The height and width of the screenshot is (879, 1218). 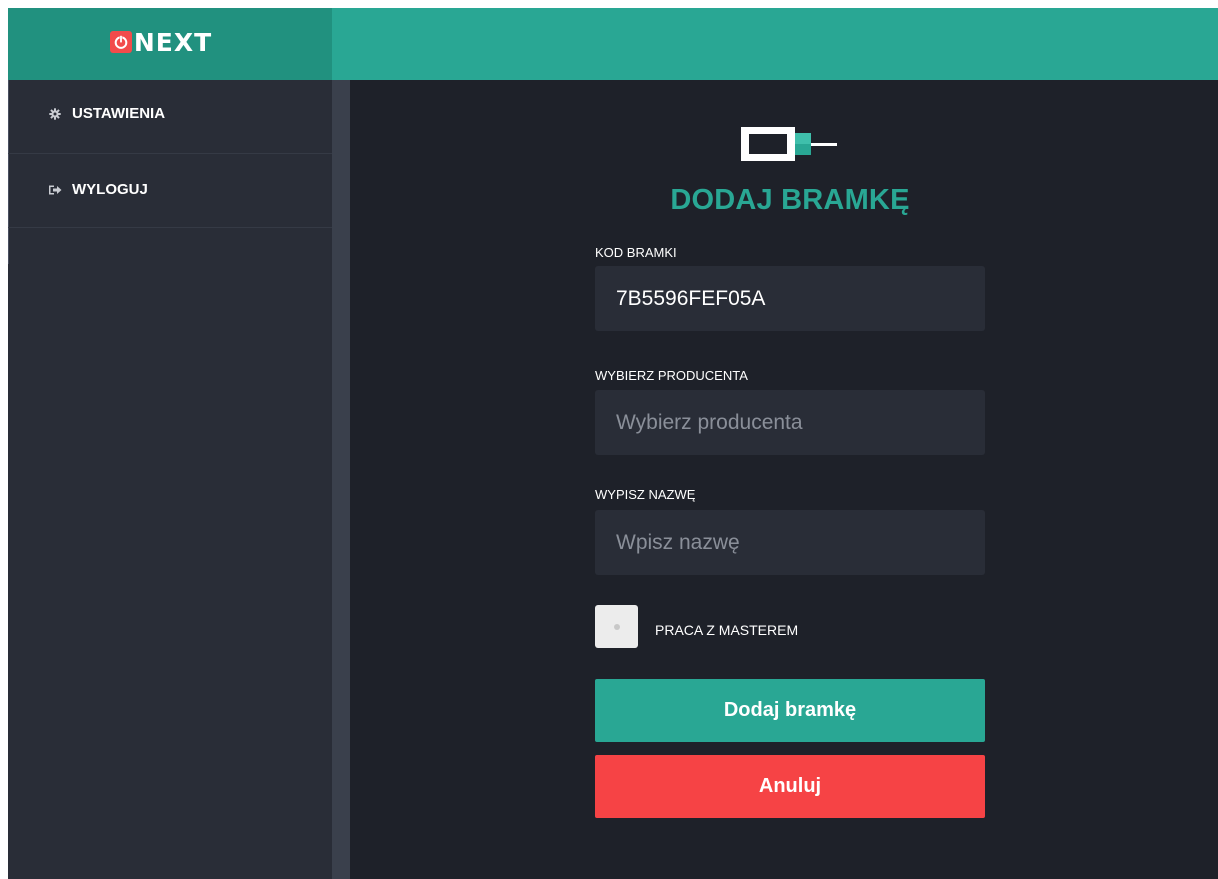 I want to click on name-label: WYPISZ NAZWĘ, so click(x=645, y=494).